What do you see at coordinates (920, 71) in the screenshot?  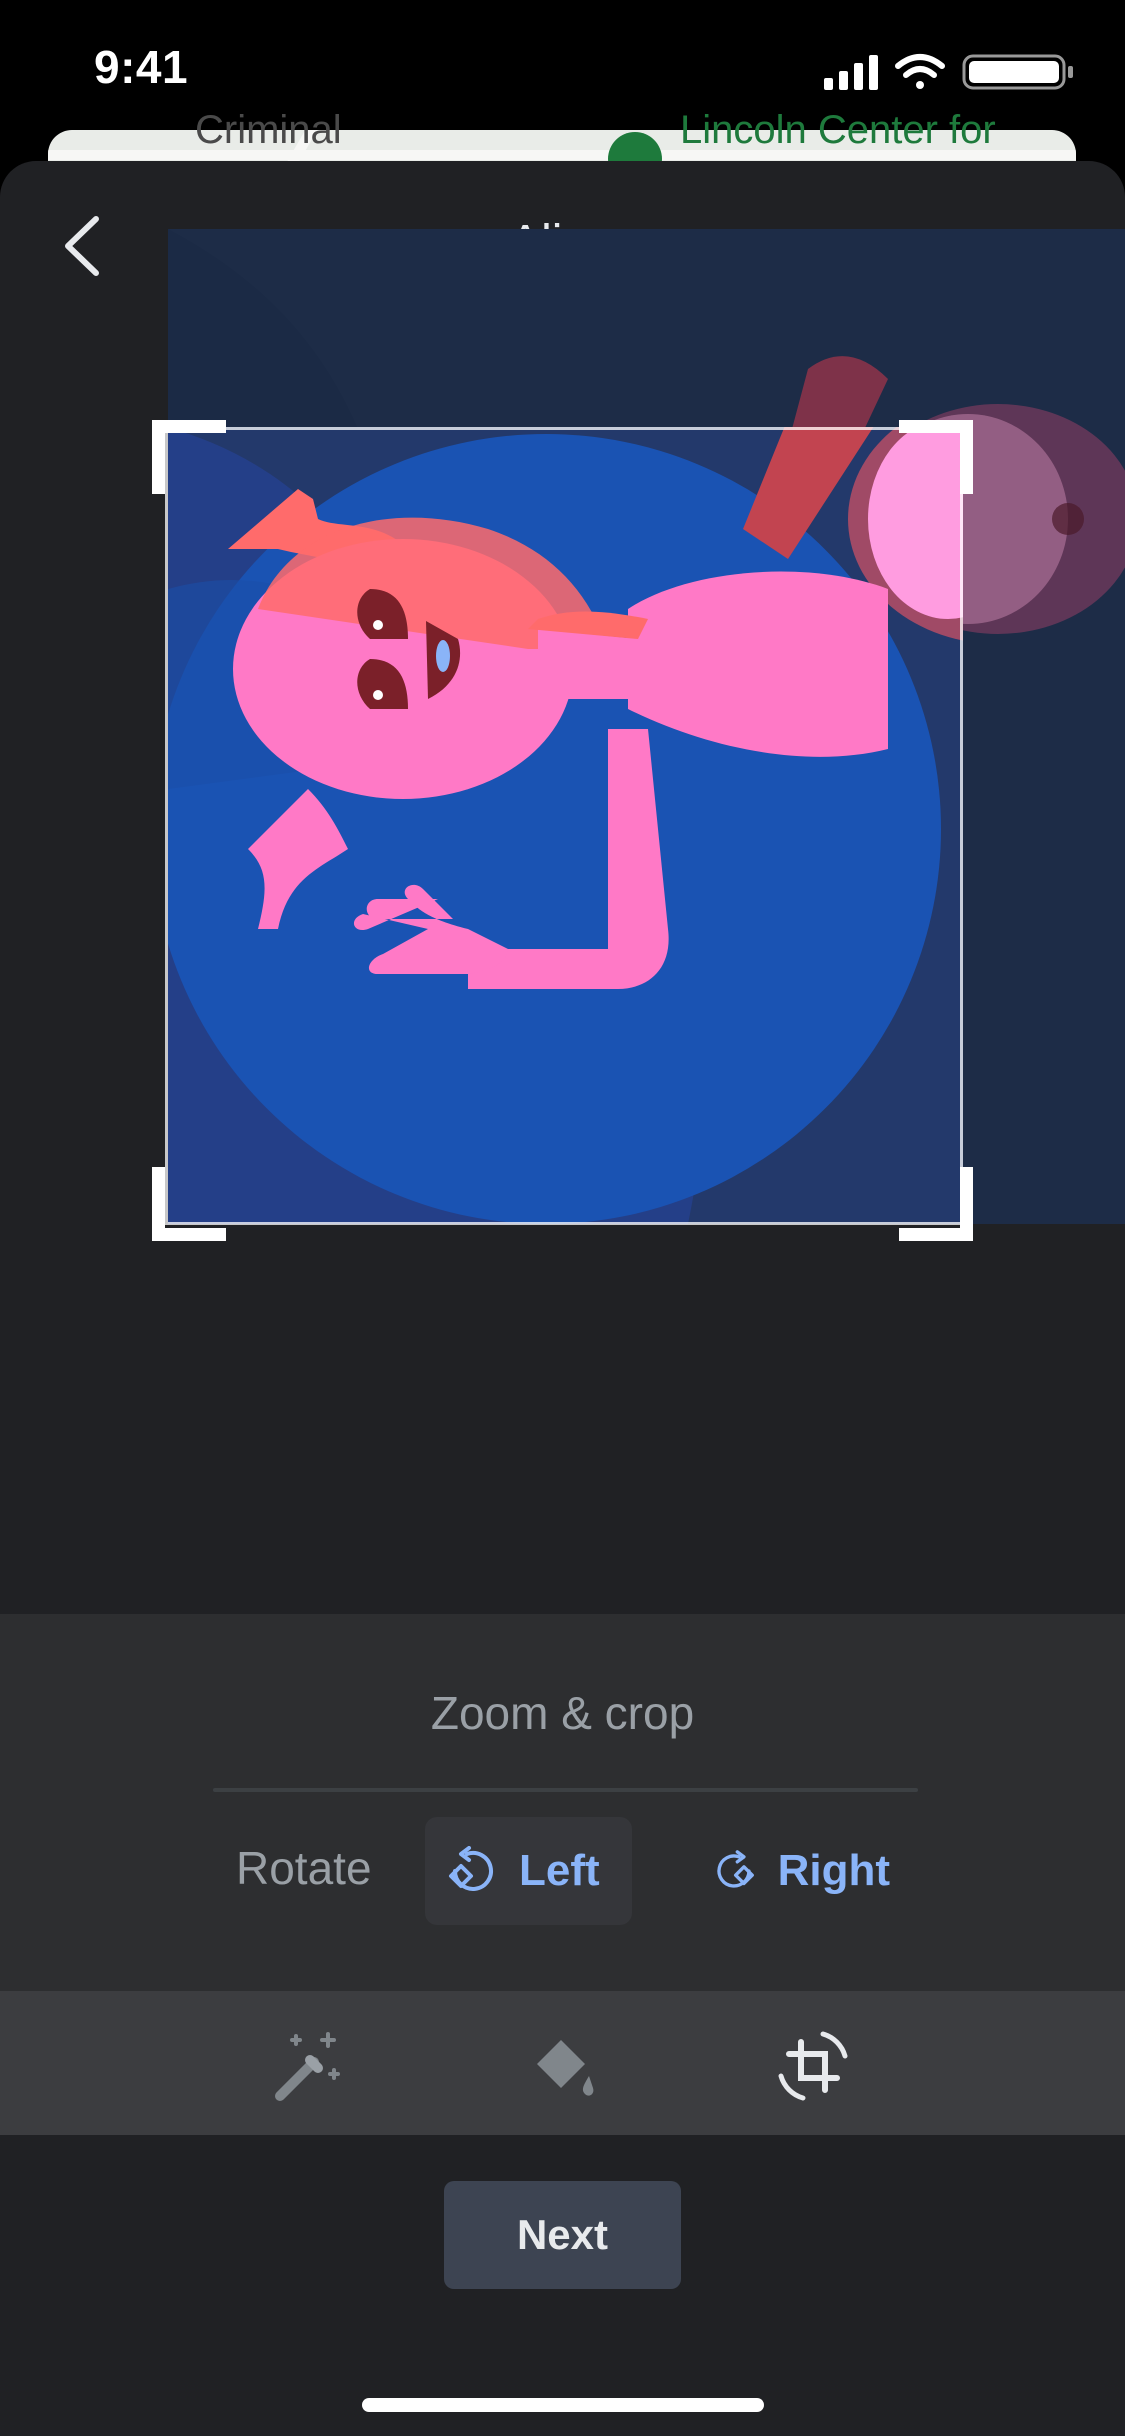 I see `wifi-icon` at bounding box center [920, 71].